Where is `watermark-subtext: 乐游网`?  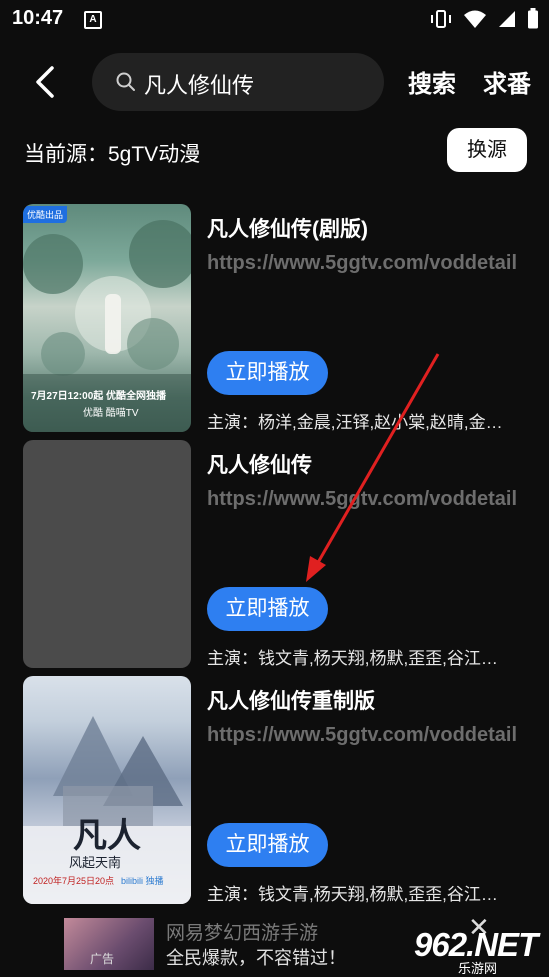 watermark-subtext: 乐游网 is located at coordinates (478, 968).